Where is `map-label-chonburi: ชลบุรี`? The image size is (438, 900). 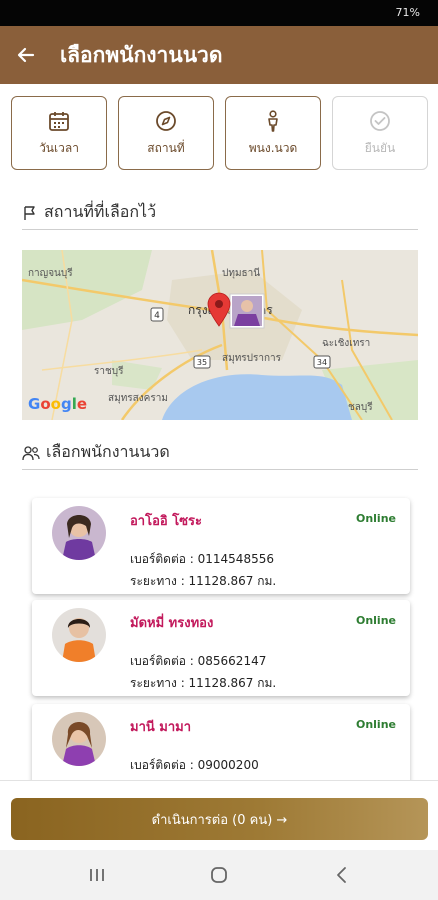
map-label-chonburi: ชลบุรี is located at coordinates (360, 407).